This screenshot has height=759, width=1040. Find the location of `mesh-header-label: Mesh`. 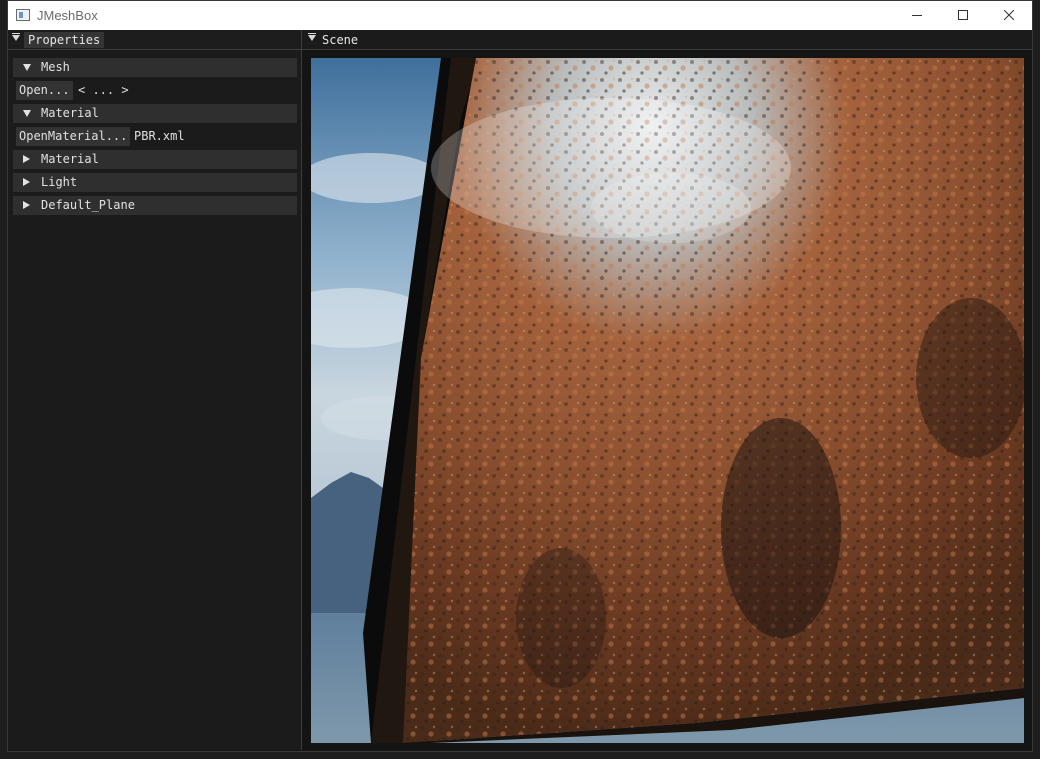

mesh-header-label: Mesh is located at coordinates (55, 67).